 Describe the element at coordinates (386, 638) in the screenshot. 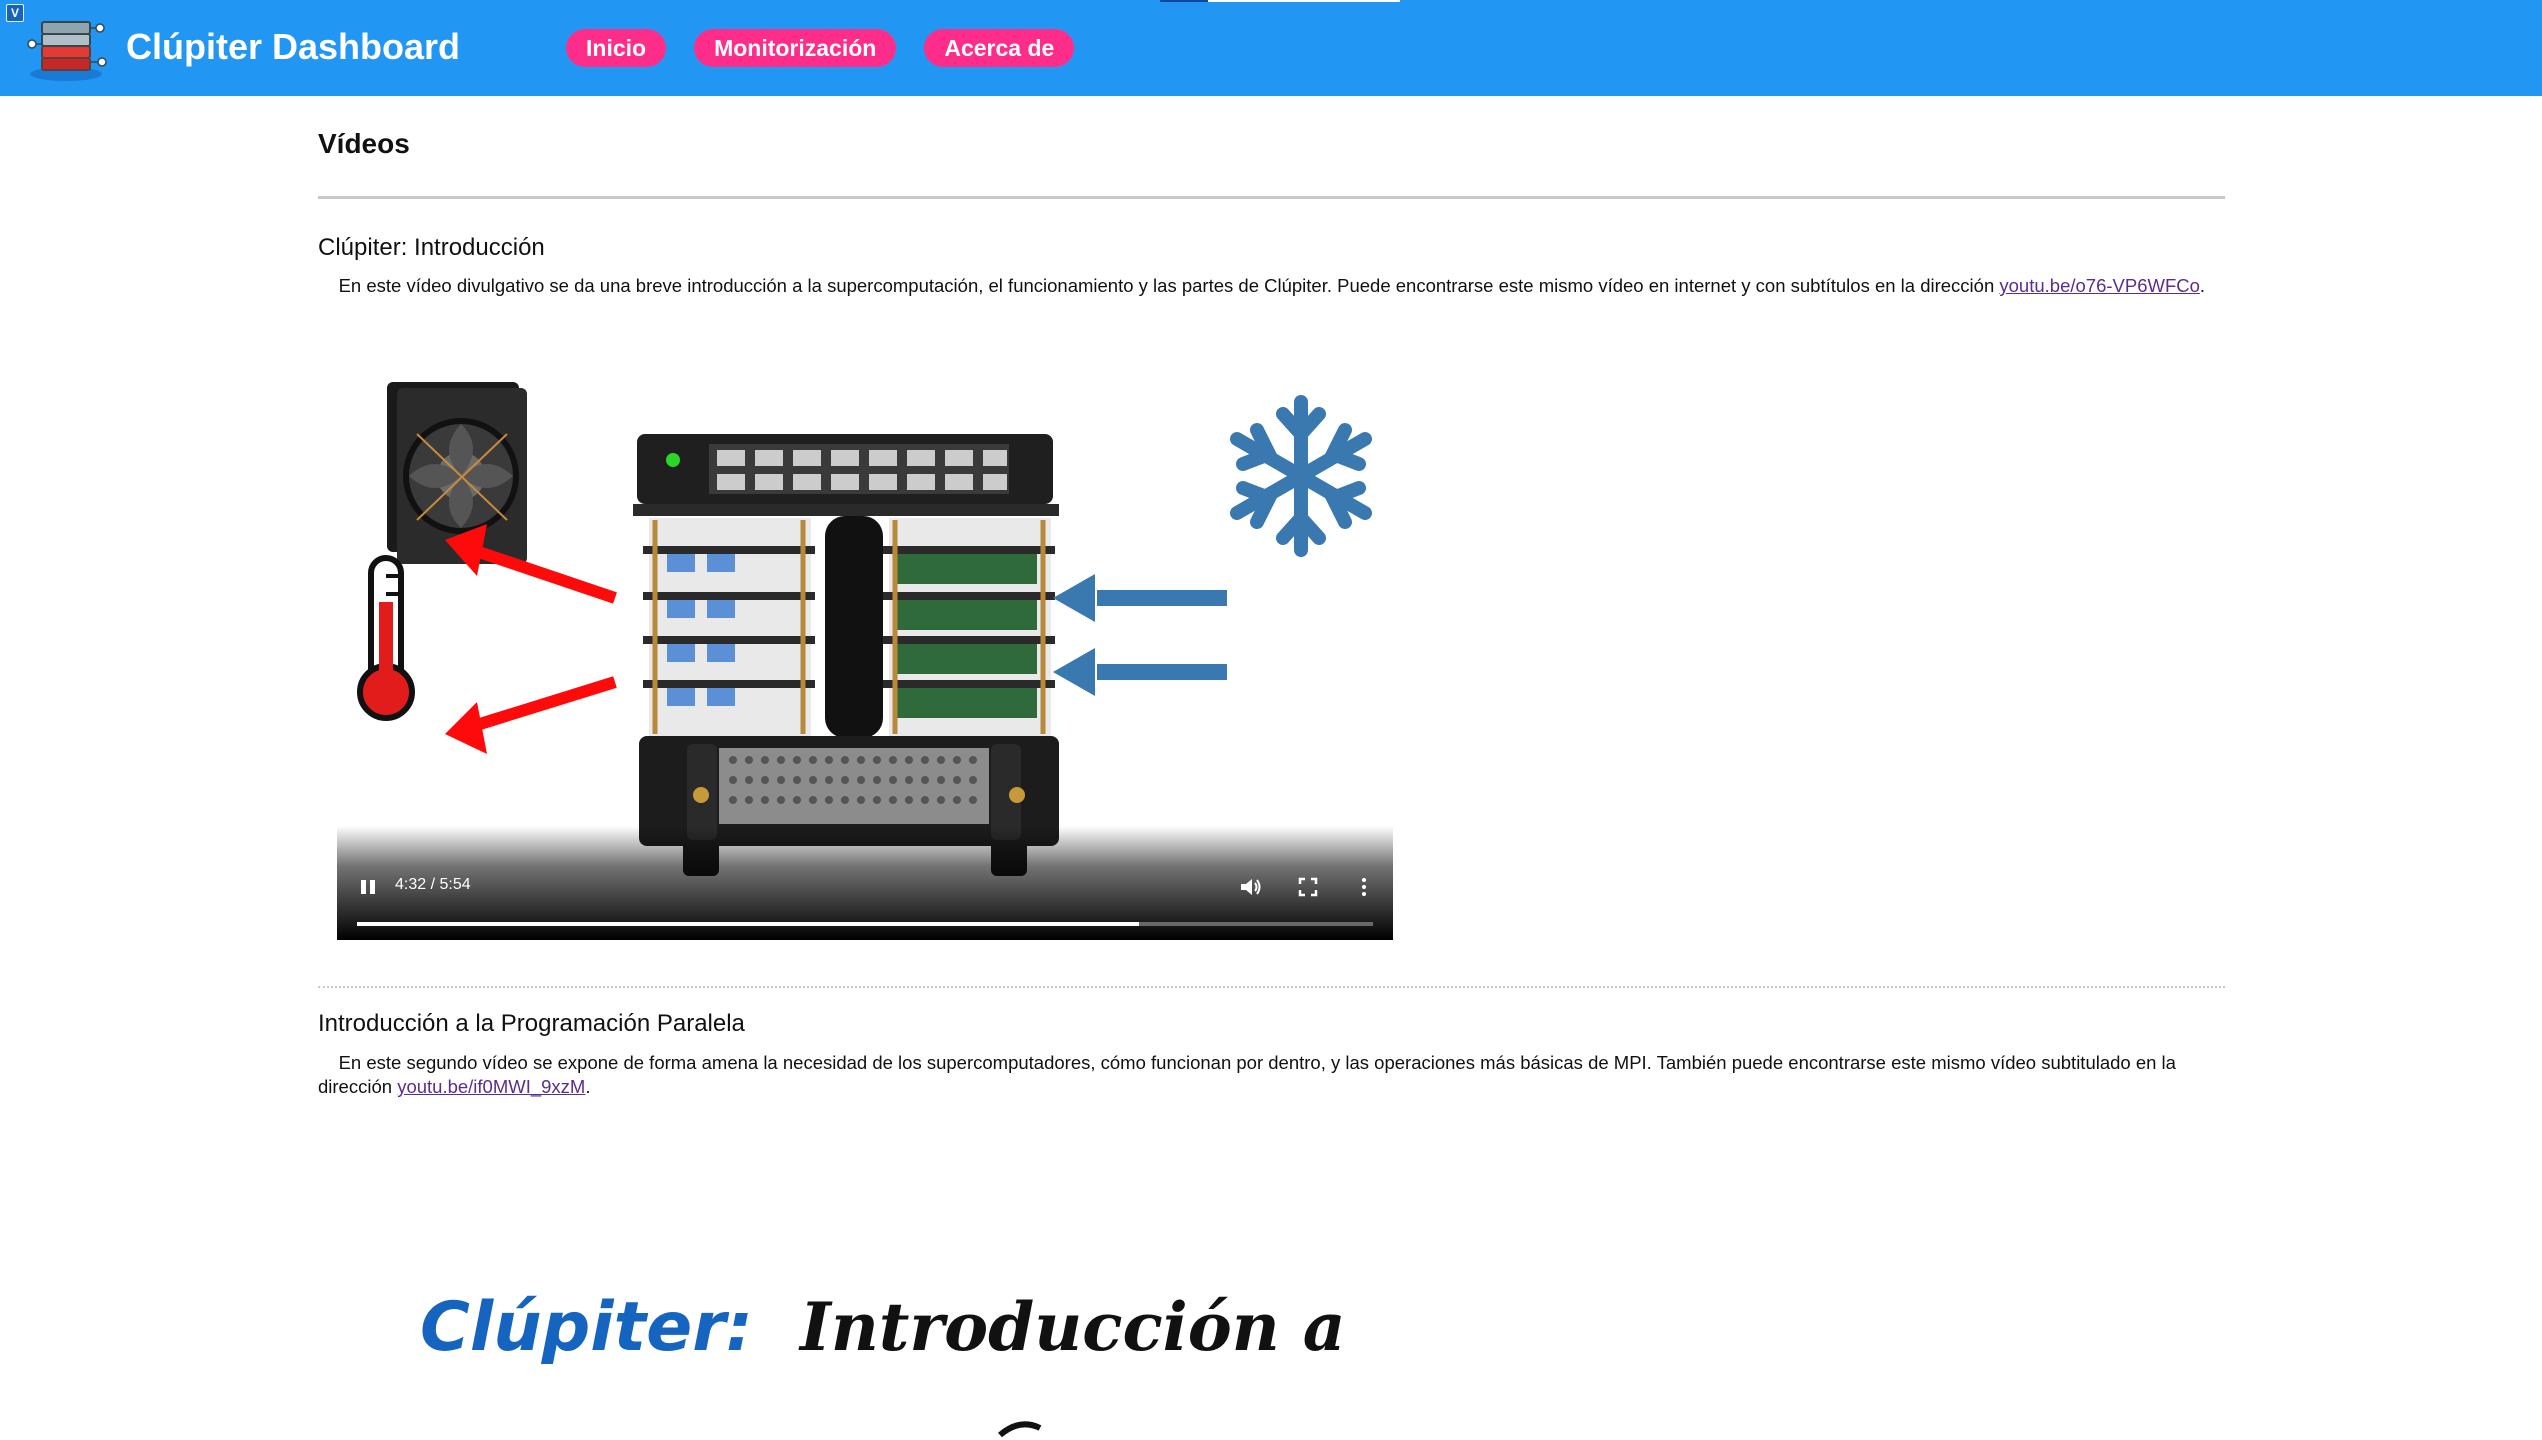

I see `thermometer-icon` at that location.